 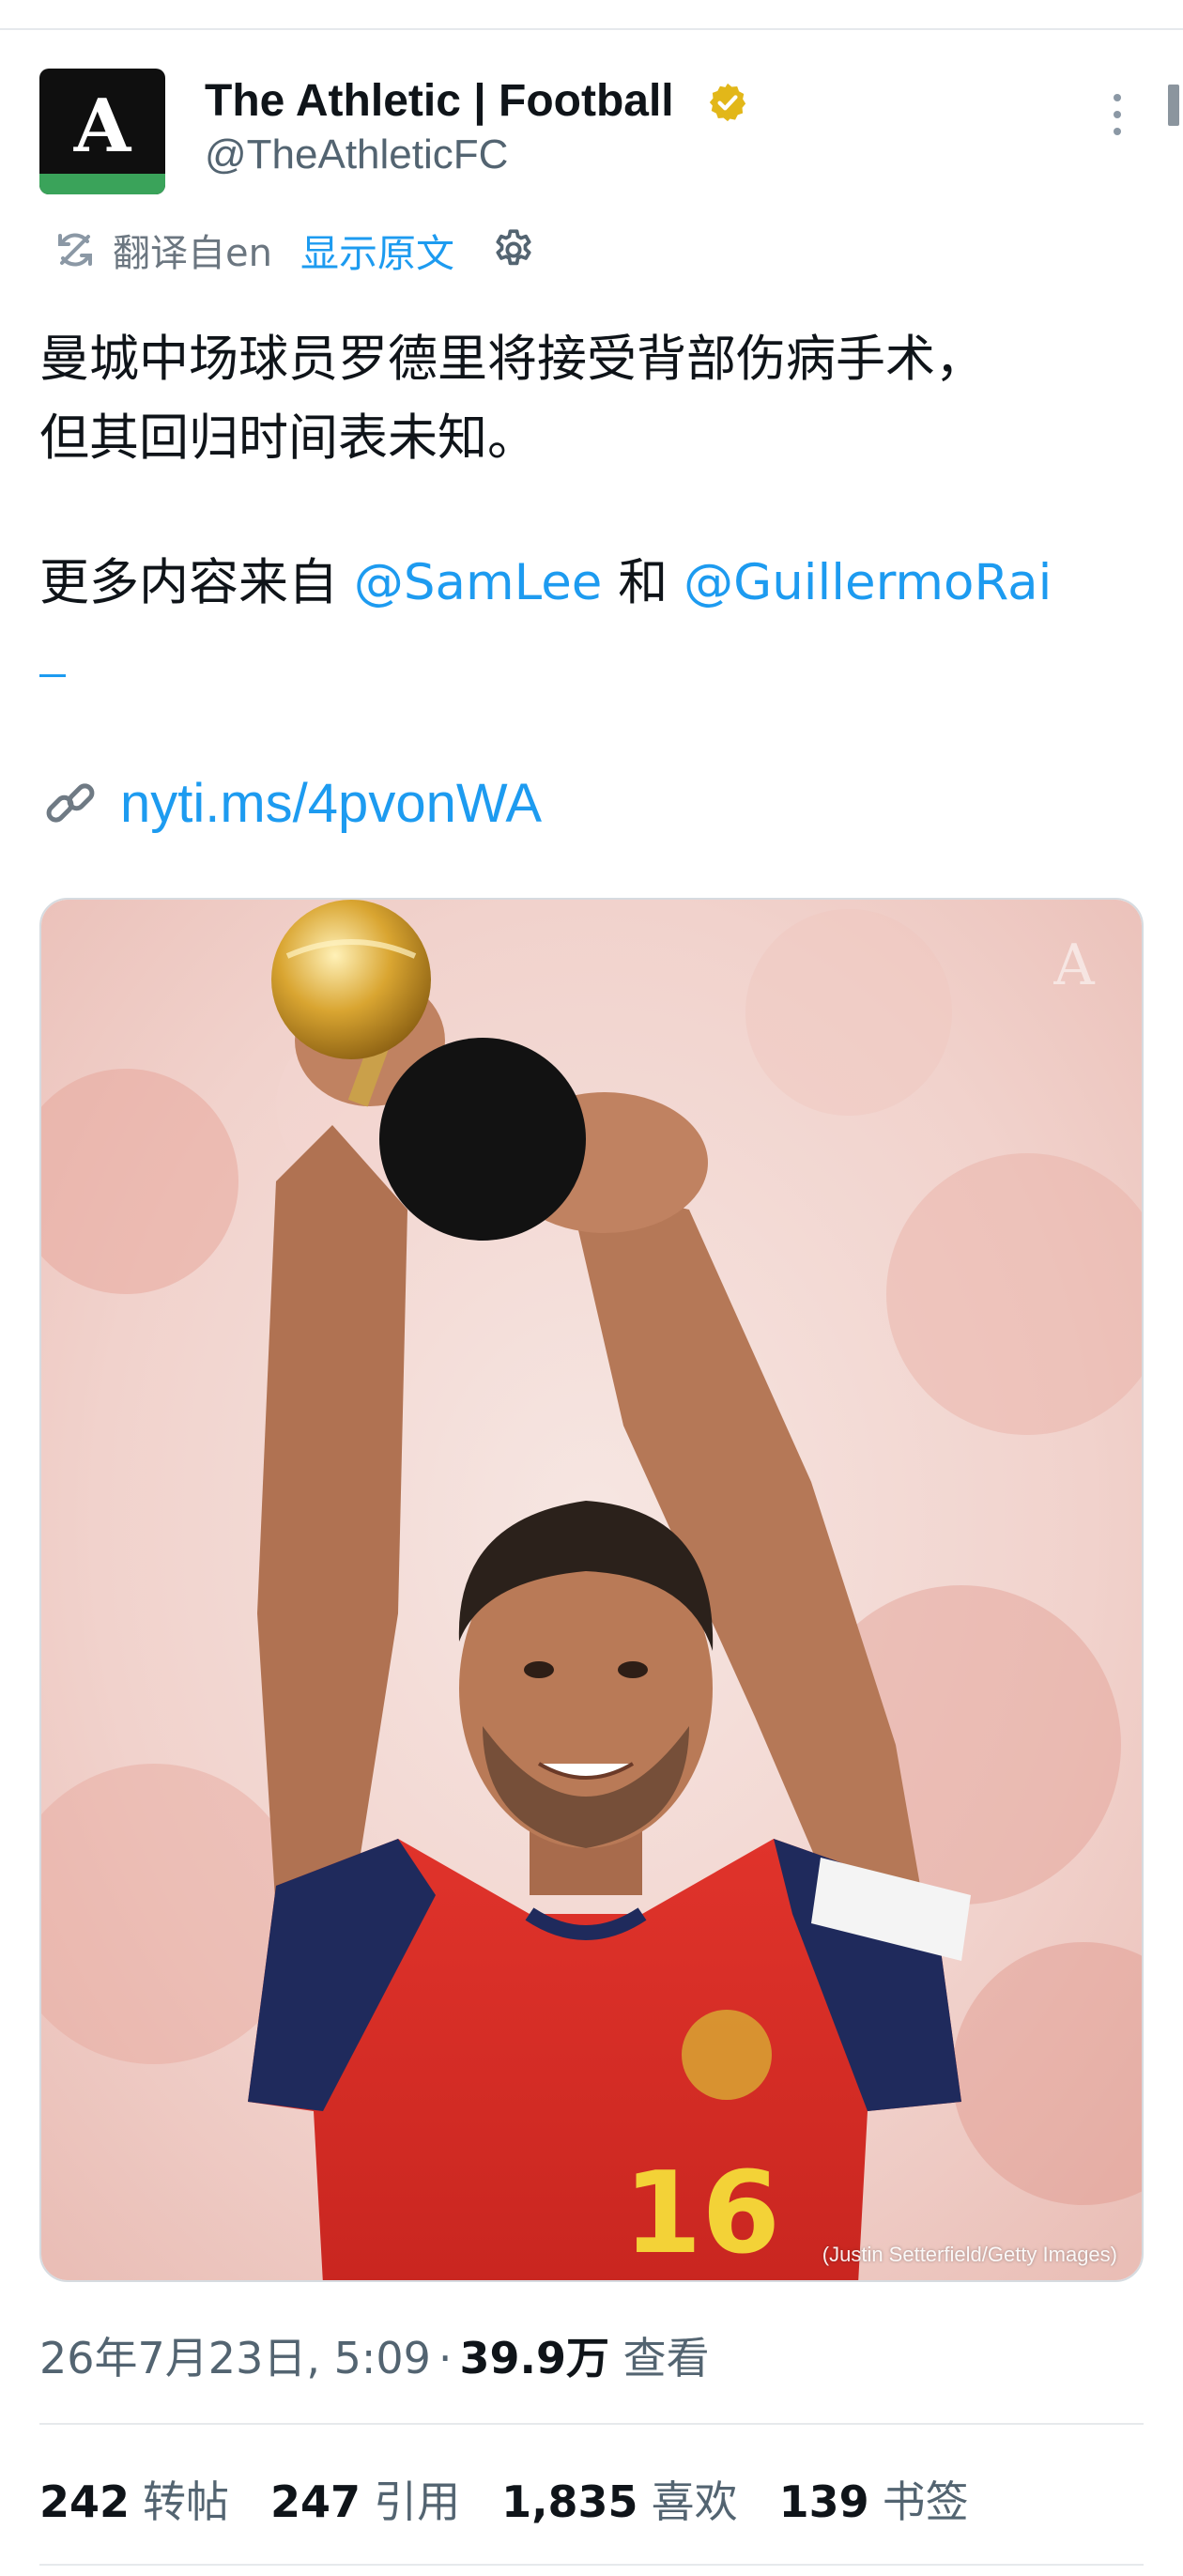 What do you see at coordinates (75, 250) in the screenshot?
I see `translate-icon` at bounding box center [75, 250].